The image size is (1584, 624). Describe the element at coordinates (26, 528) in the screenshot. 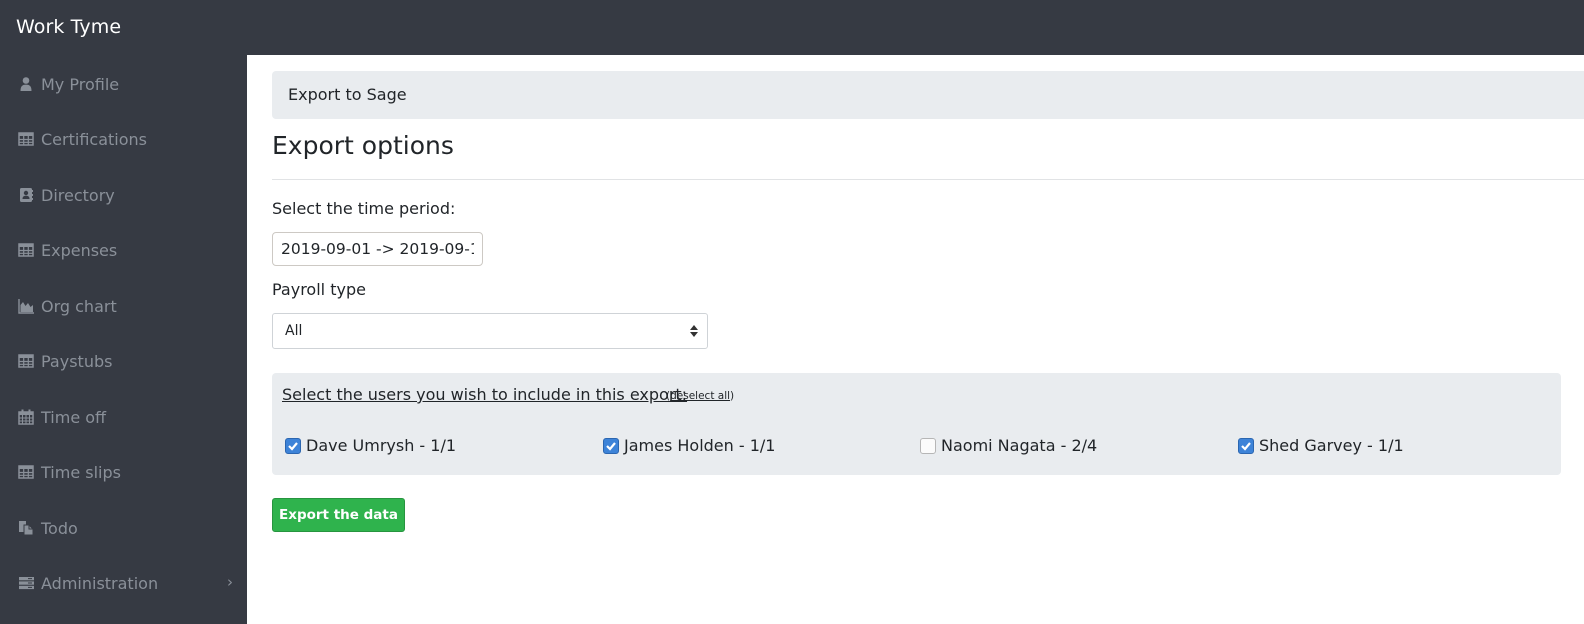

I see `copy-icon` at that location.